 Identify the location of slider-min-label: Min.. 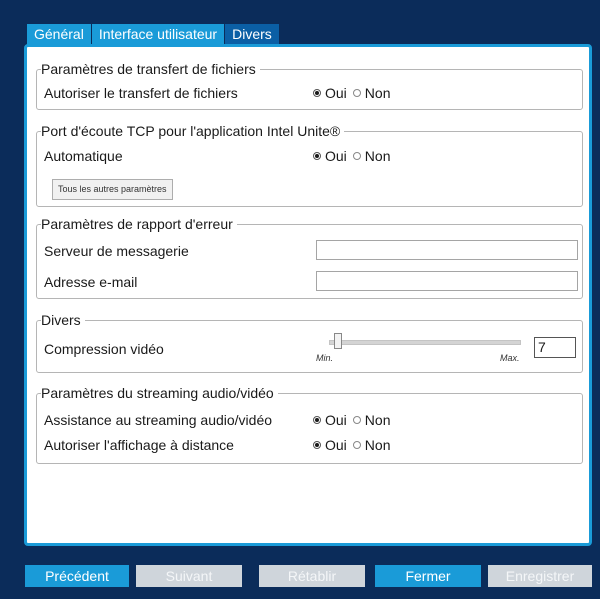
(325, 358).